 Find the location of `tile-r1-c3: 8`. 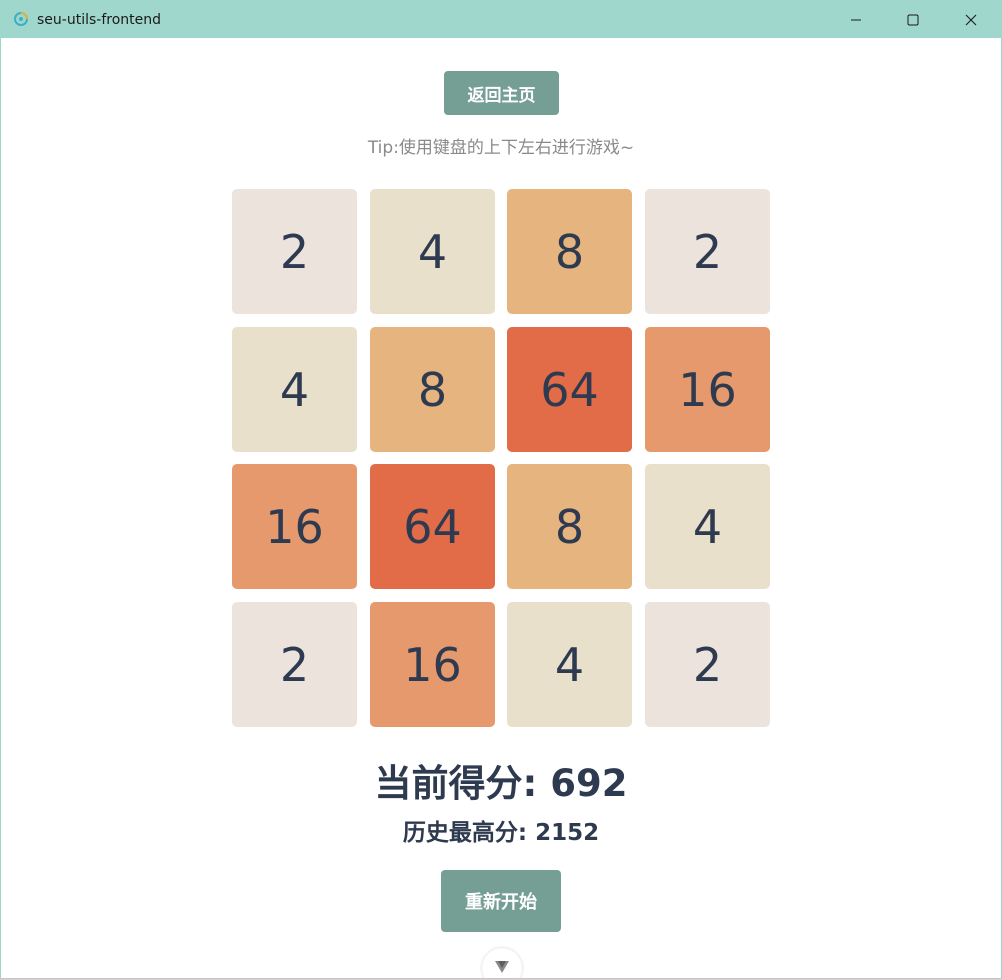

tile-r1-c3: 8 is located at coordinates (569, 251).